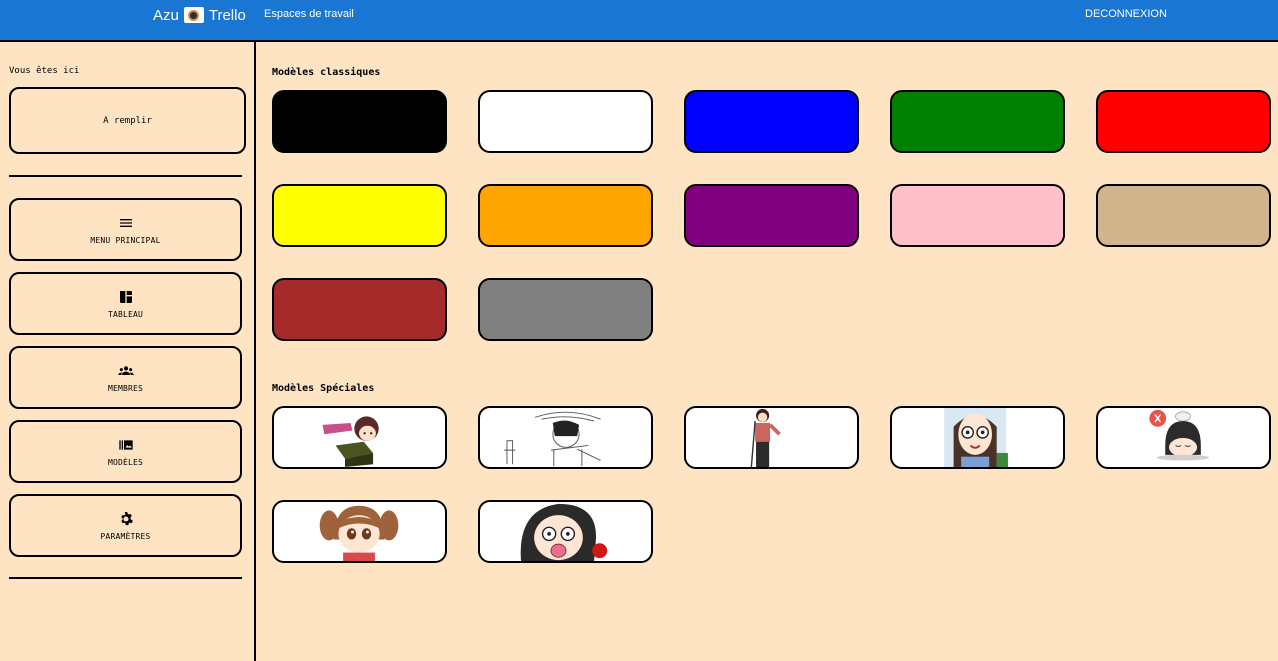 The height and width of the screenshot is (661, 1278). Describe the element at coordinates (125, 462) in the screenshot. I see `sidebar-item-label: MODÈLES` at that location.